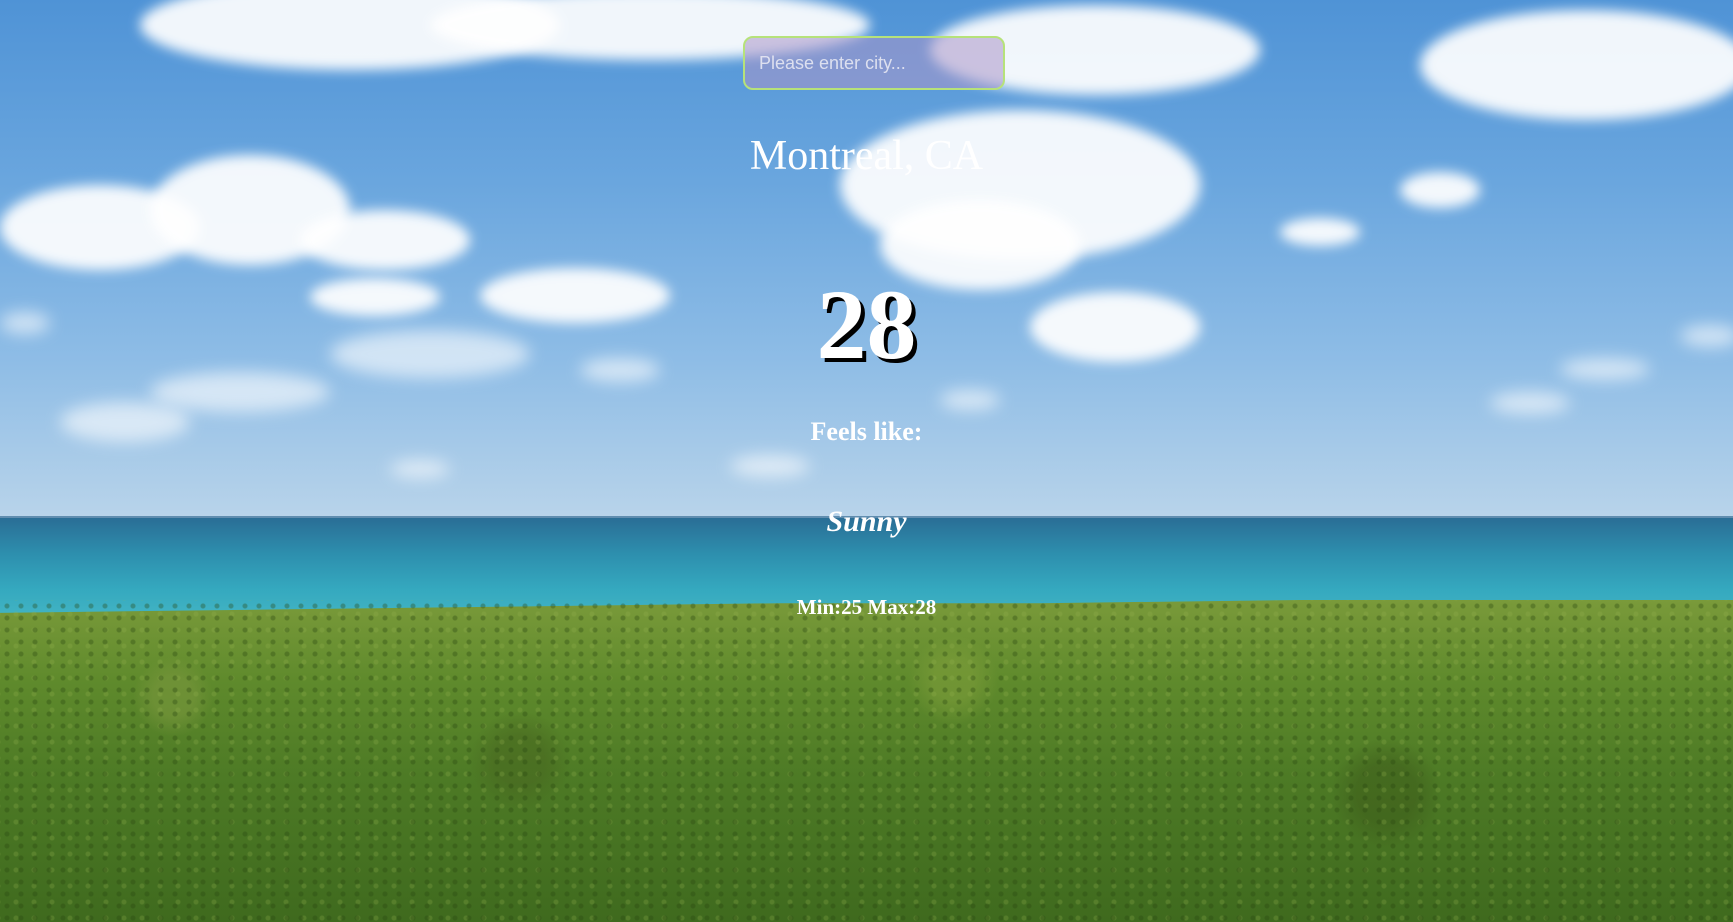 This screenshot has width=1733, height=922. I want to click on search-container, so click(874, 63).